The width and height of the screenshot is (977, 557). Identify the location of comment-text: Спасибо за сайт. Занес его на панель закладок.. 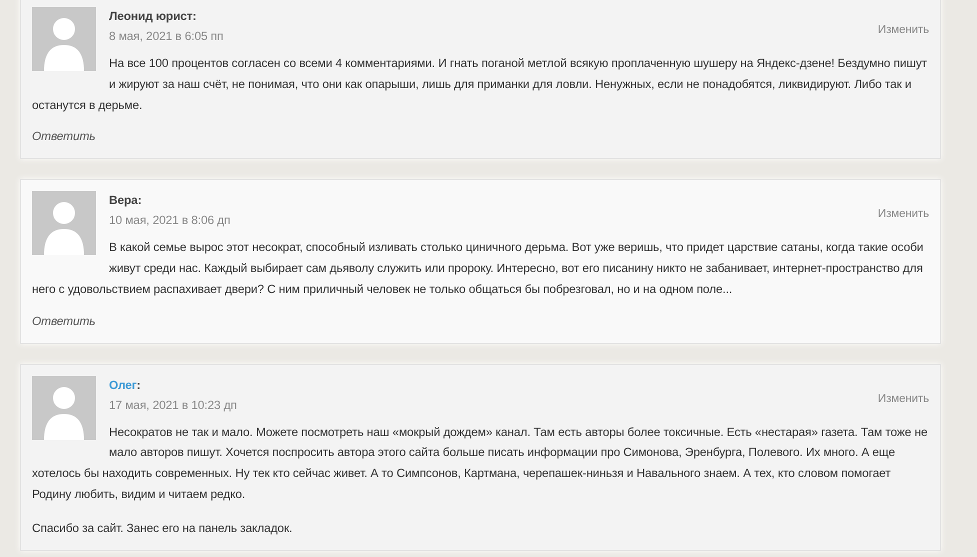
(163, 528).